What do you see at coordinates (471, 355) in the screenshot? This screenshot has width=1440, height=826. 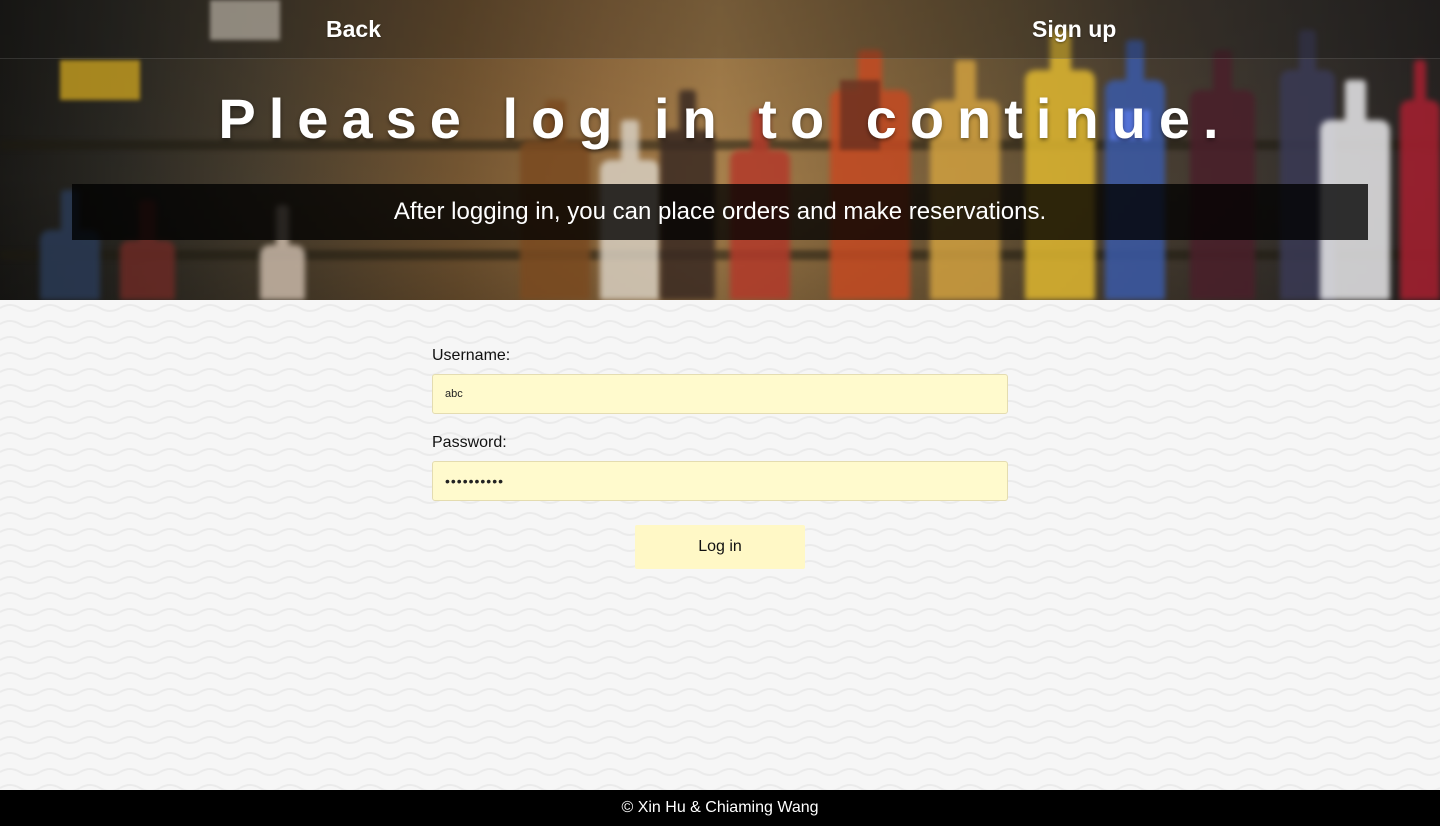 I see `username-label: Username:` at bounding box center [471, 355].